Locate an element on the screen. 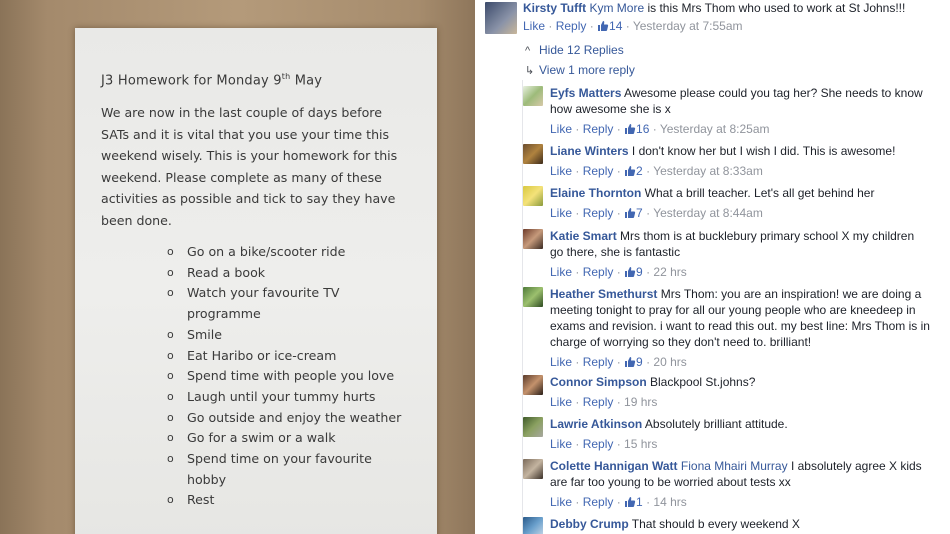  like-count: 14 is located at coordinates (615, 26).